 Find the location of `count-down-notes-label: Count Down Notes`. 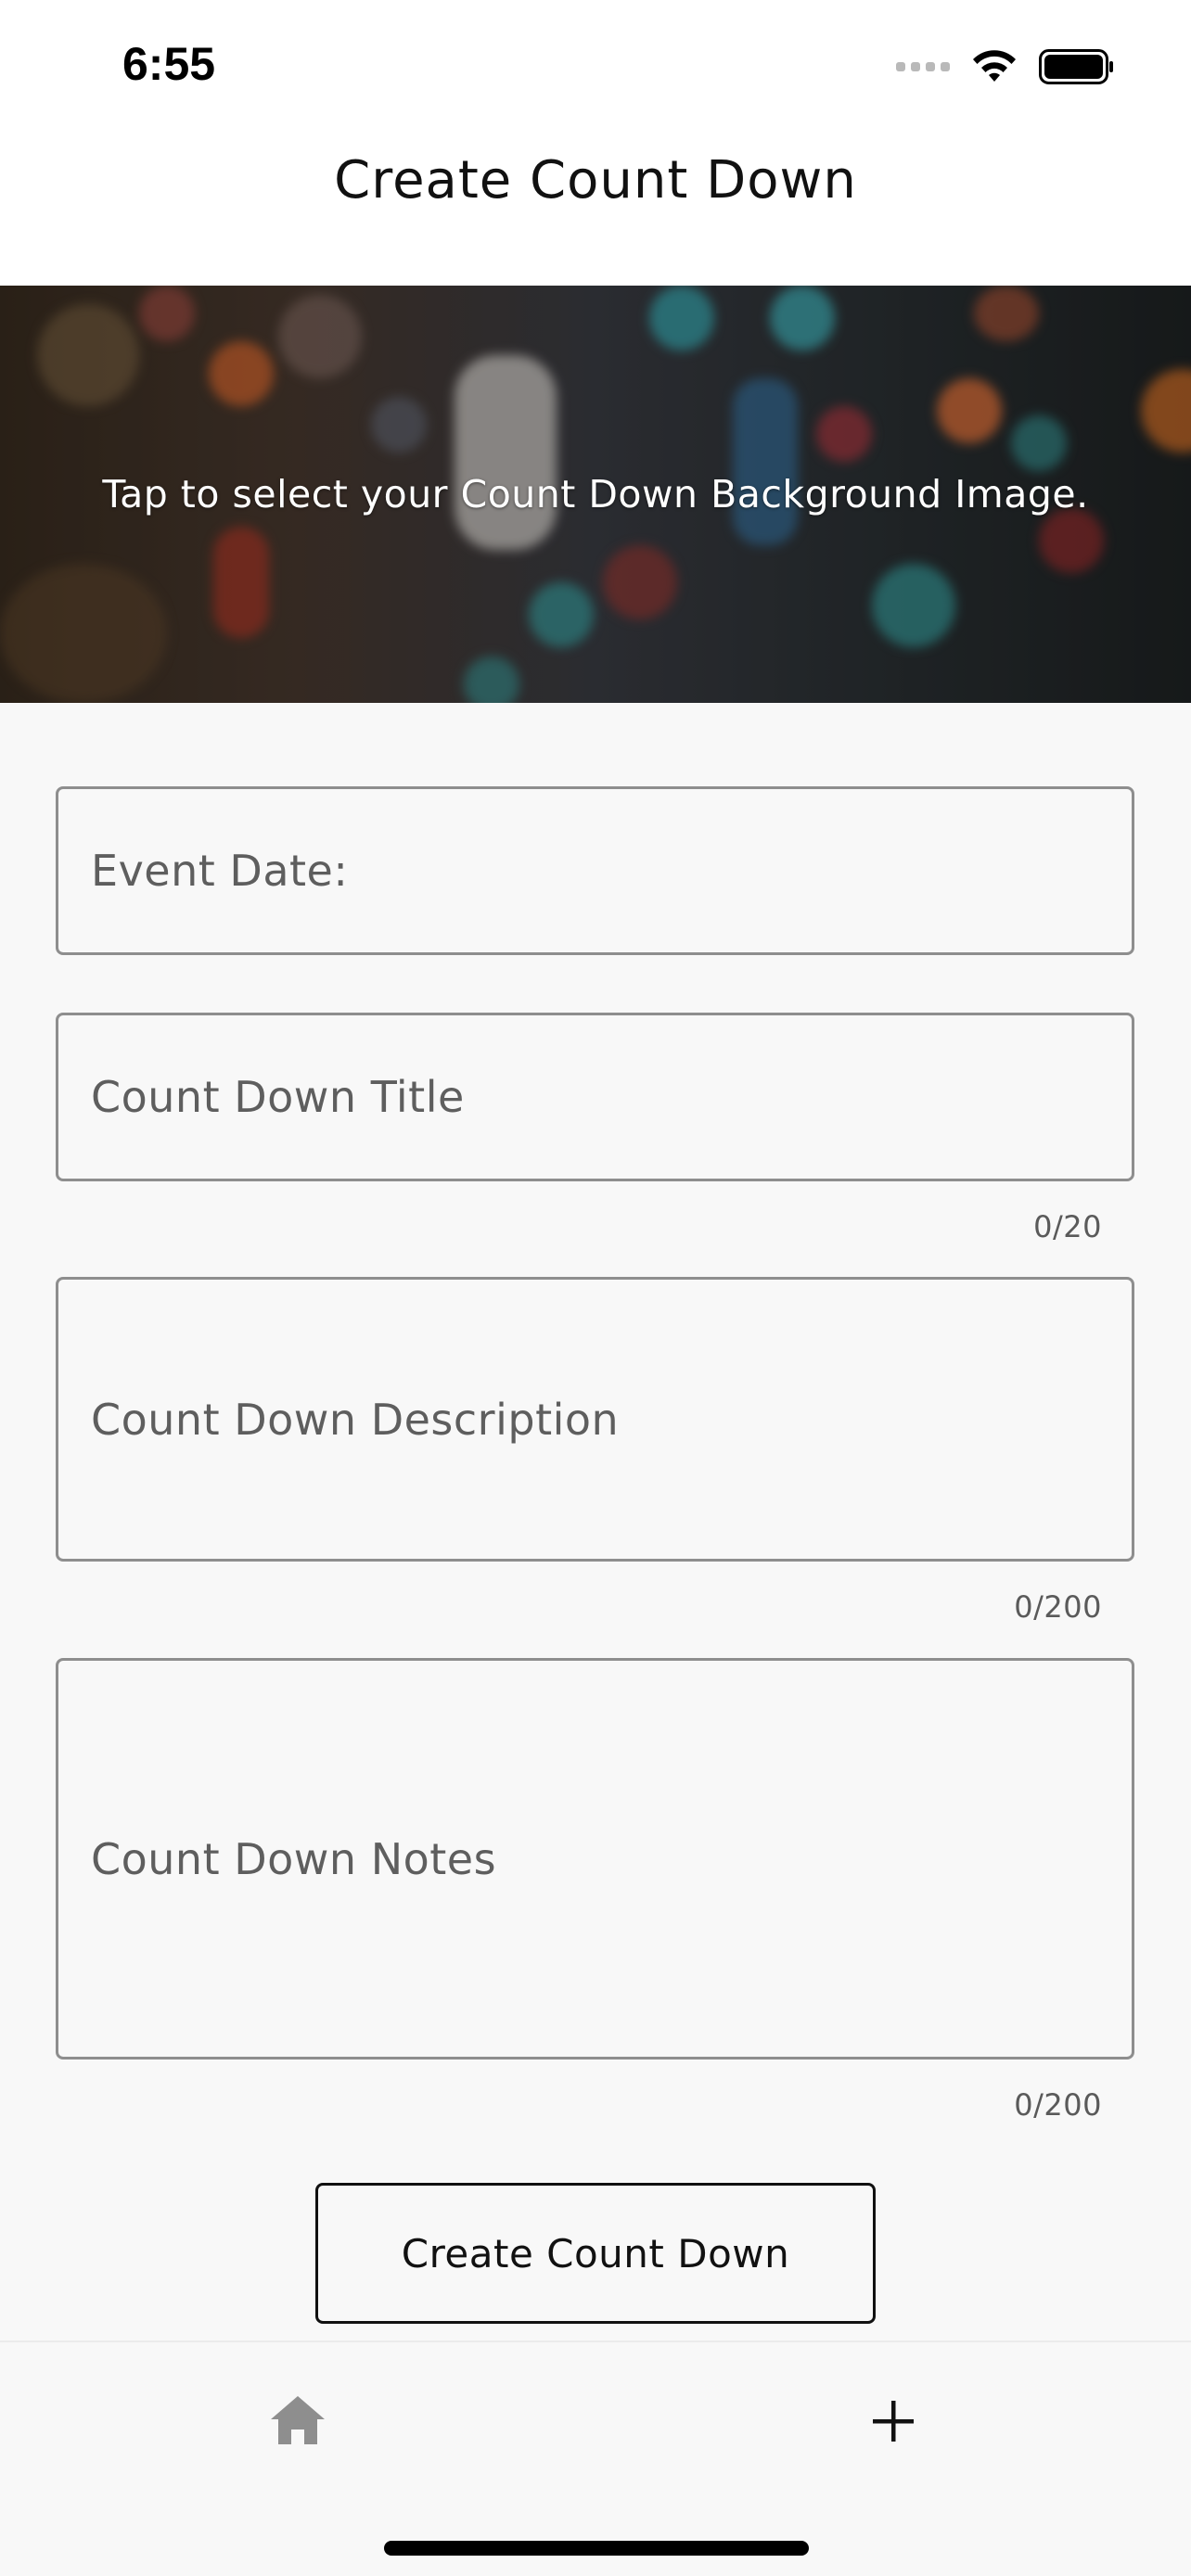

count-down-notes-label: Count Down Notes is located at coordinates (294, 1859).